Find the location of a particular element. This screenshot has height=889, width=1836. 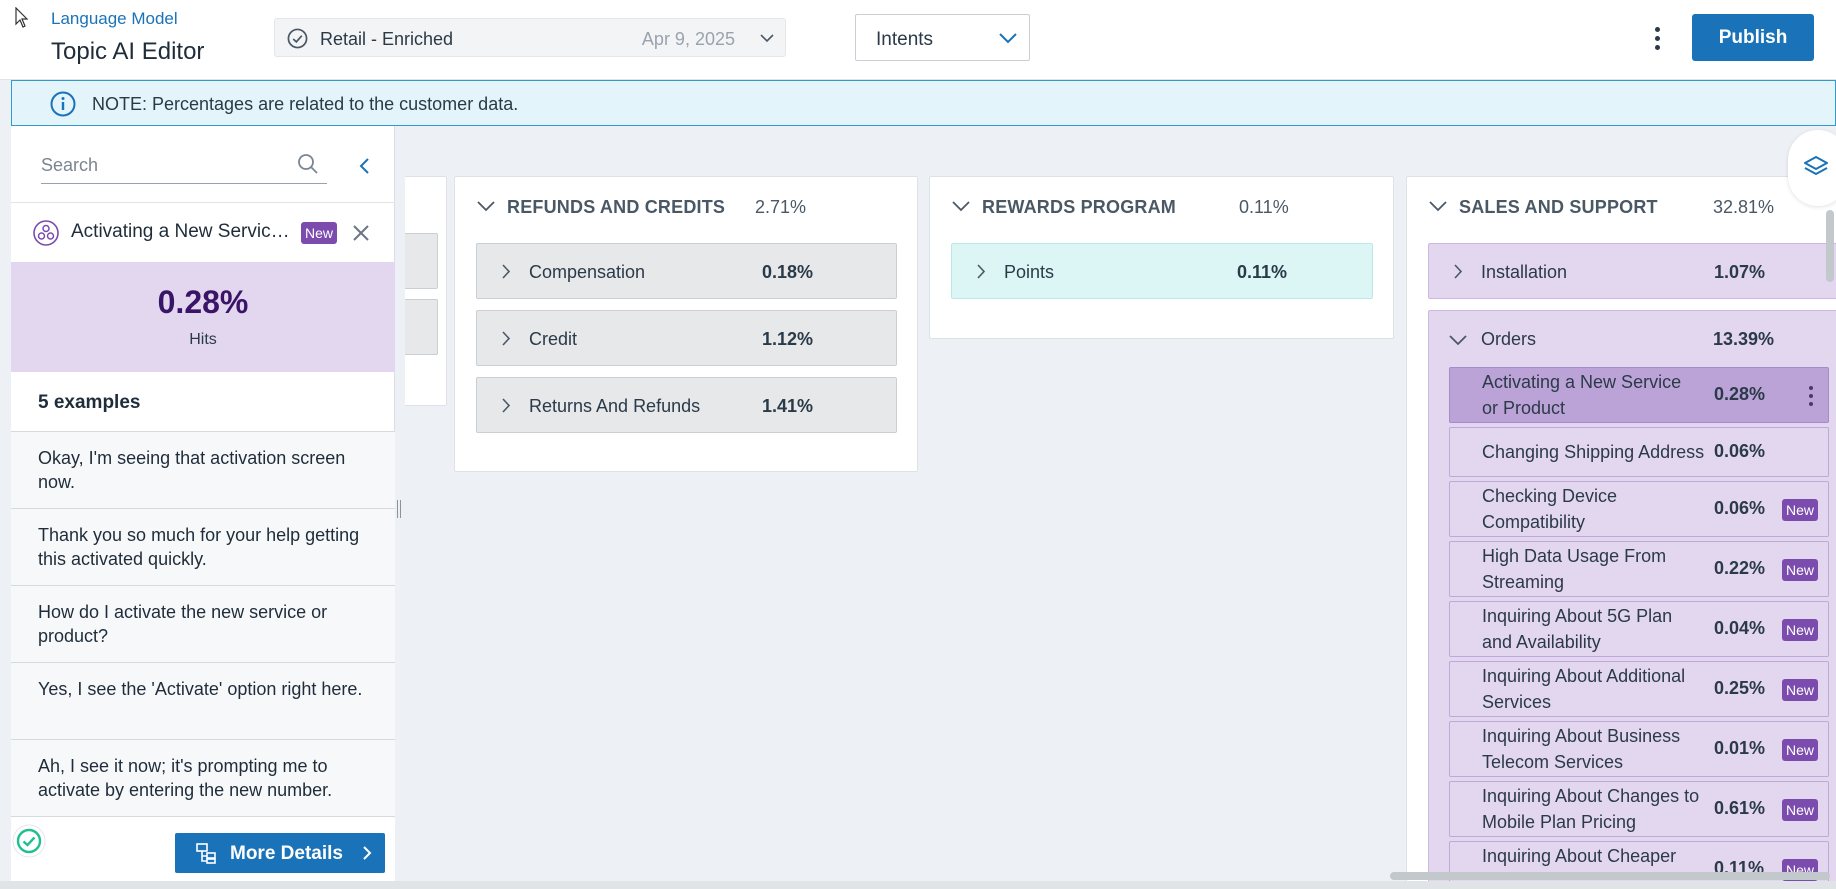

subtopic-percentage: 0.28% is located at coordinates (1740, 394).